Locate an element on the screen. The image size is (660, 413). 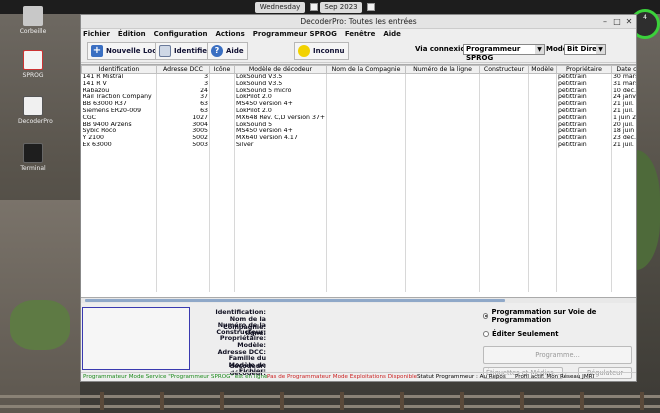
table-cell: petittrain is located at coordinates (584, 111).